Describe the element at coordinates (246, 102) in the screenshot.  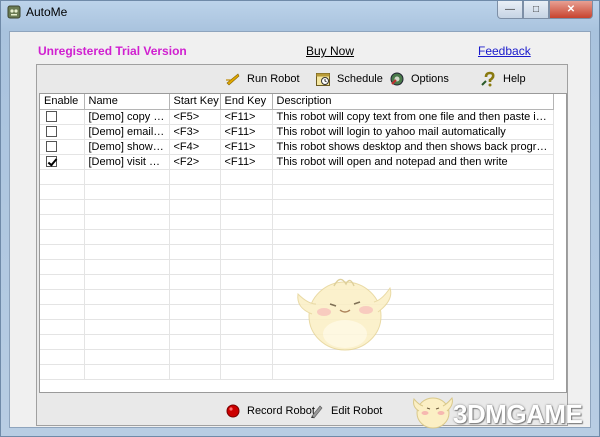
I see `column-header-end-key: End Key` at that location.